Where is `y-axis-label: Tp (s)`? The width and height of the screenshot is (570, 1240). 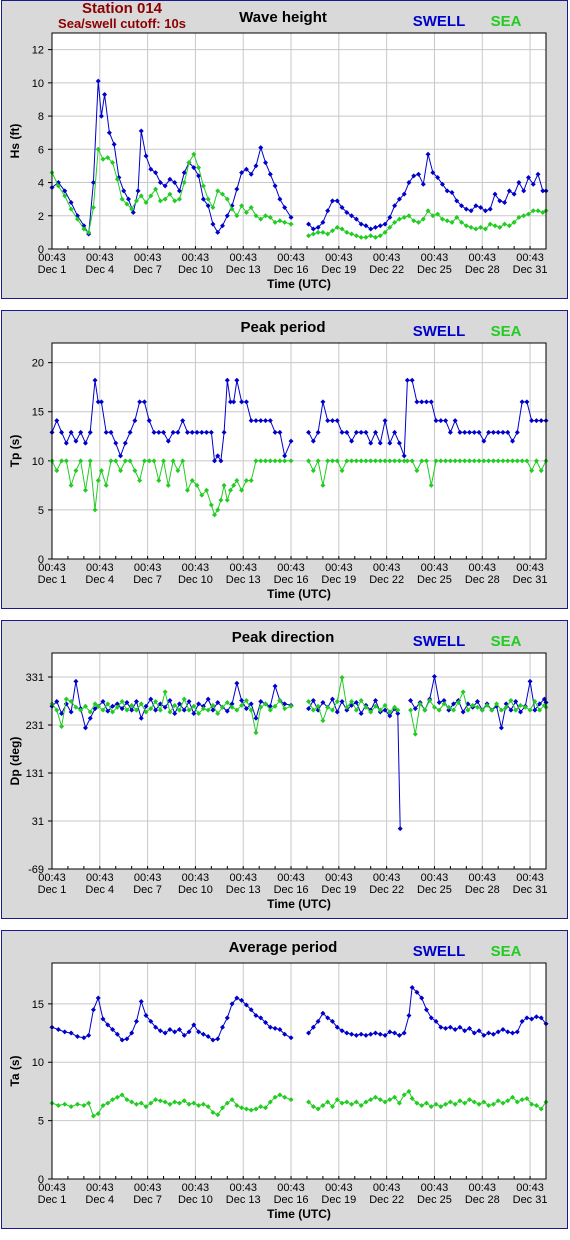
y-axis-label: Tp (s) is located at coordinates (15, 451).